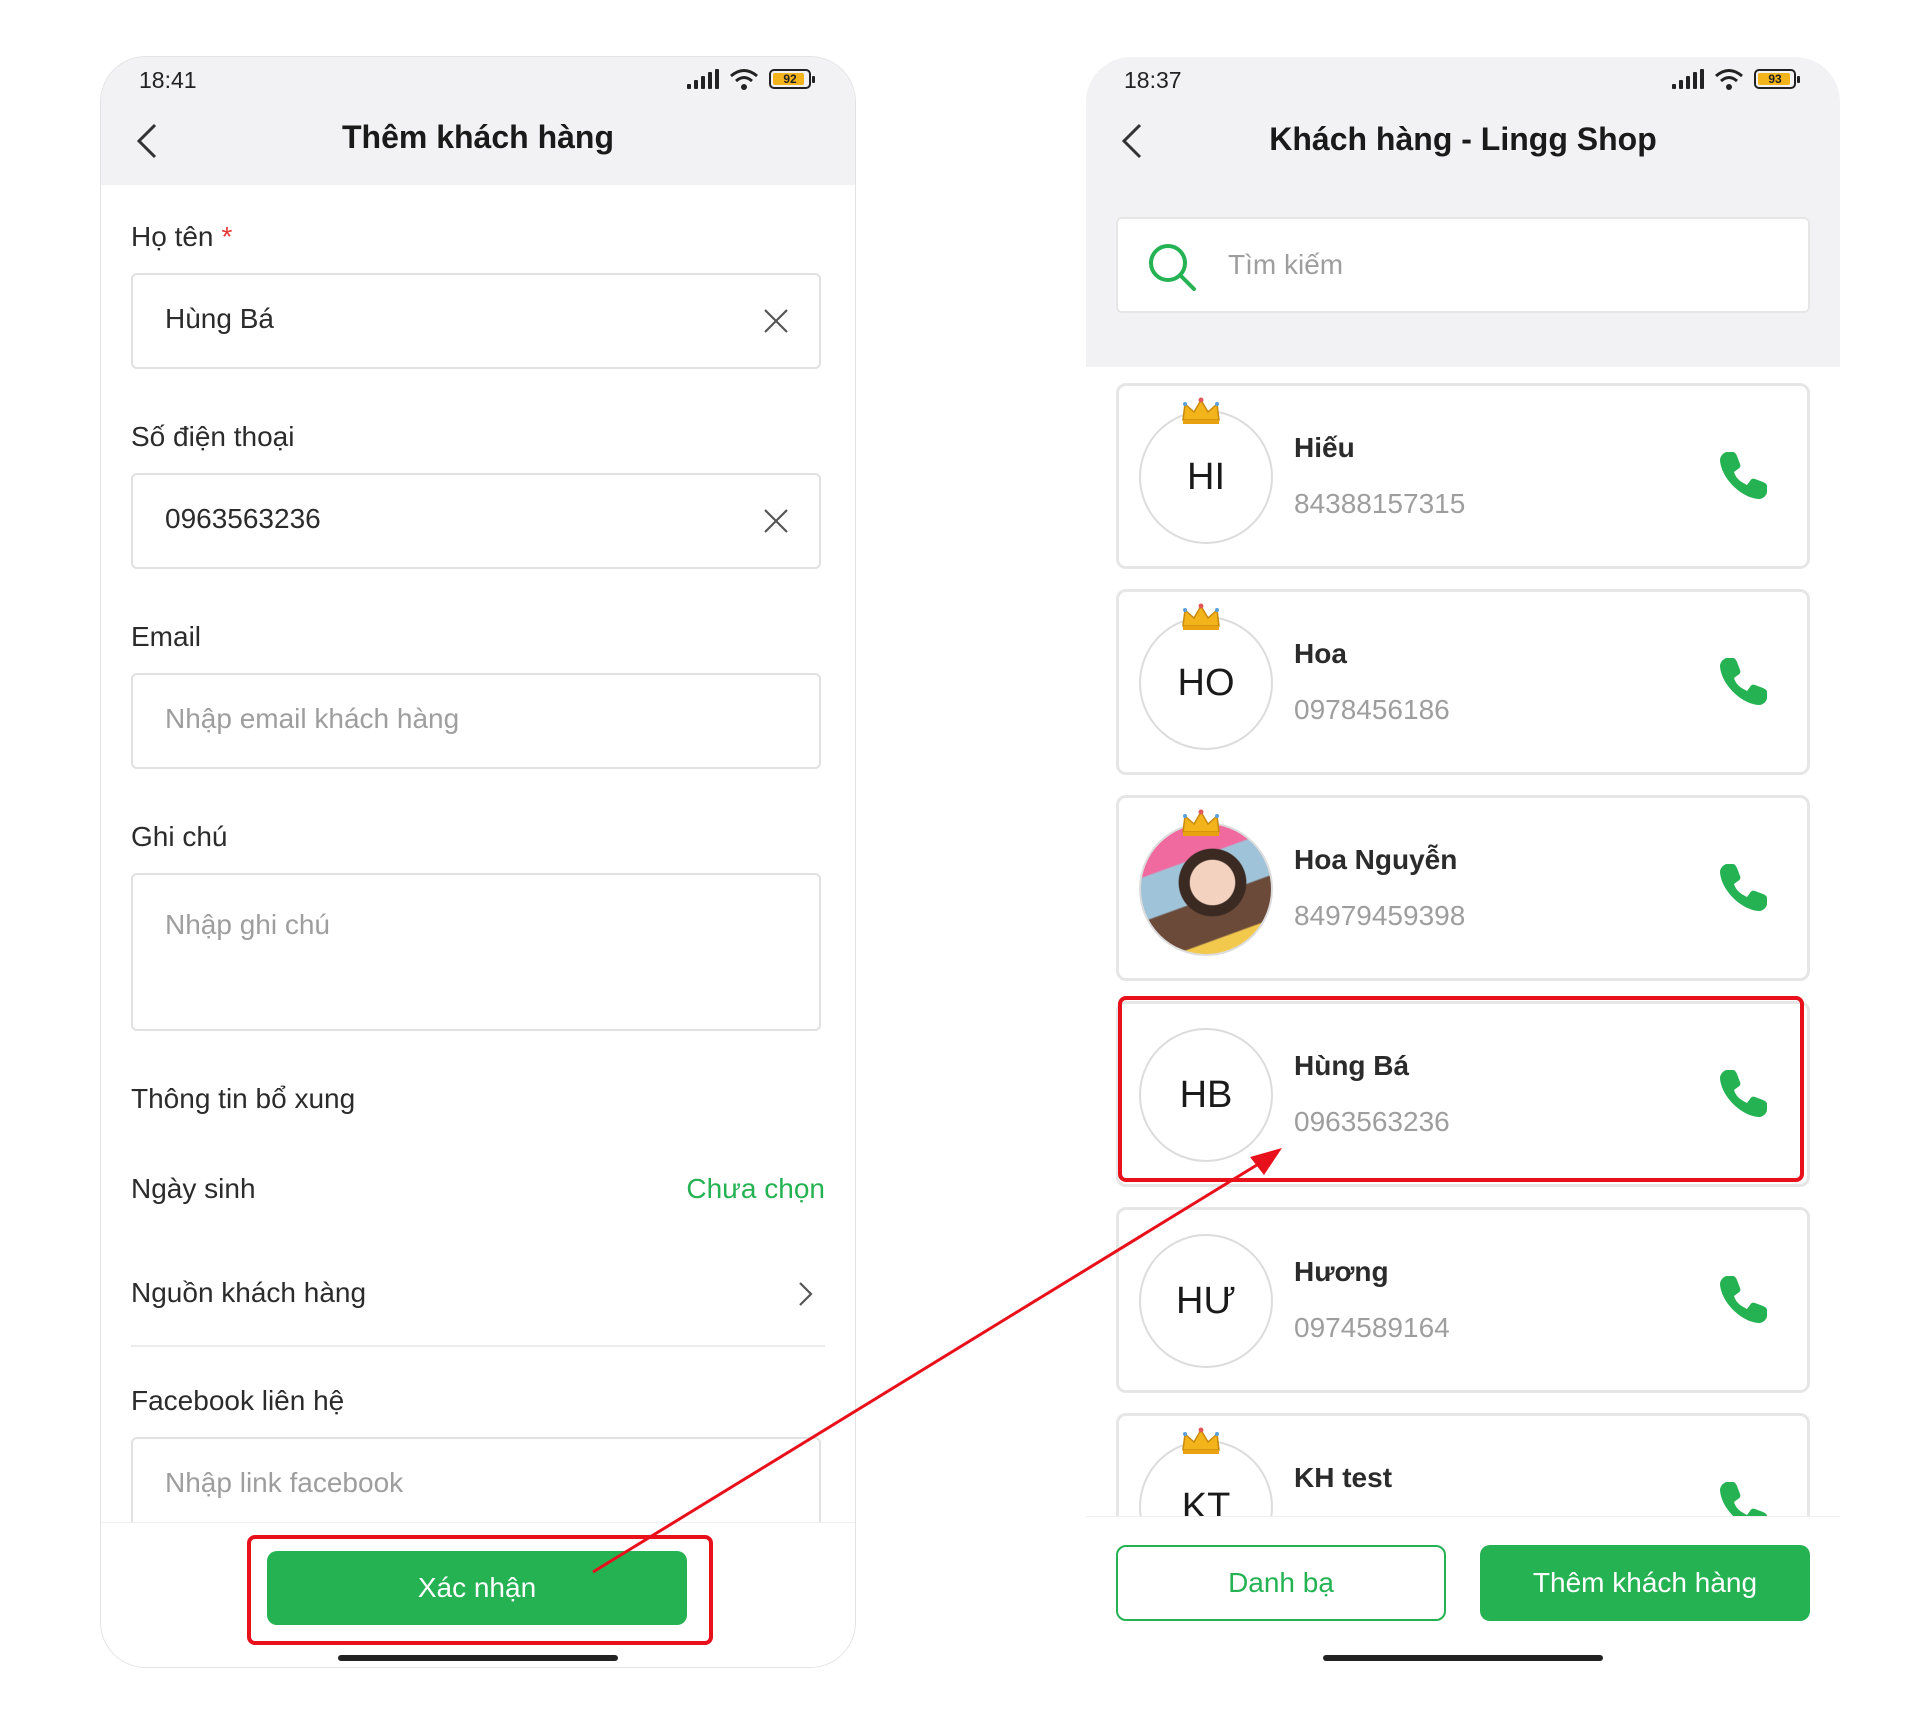 The height and width of the screenshot is (1709, 1920). Describe the element at coordinates (248, 924) in the screenshot. I see `note-placeholder: Nhập ghi chú` at that location.